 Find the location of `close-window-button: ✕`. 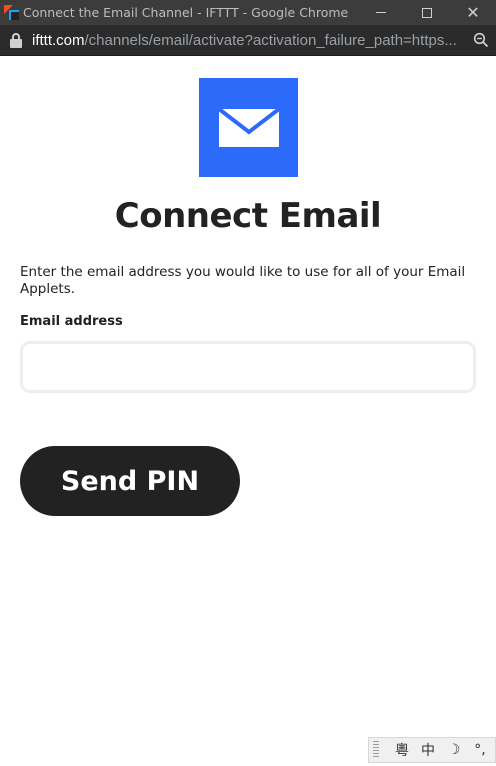

close-window-button: ✕ is located at coordinates (473, 12).